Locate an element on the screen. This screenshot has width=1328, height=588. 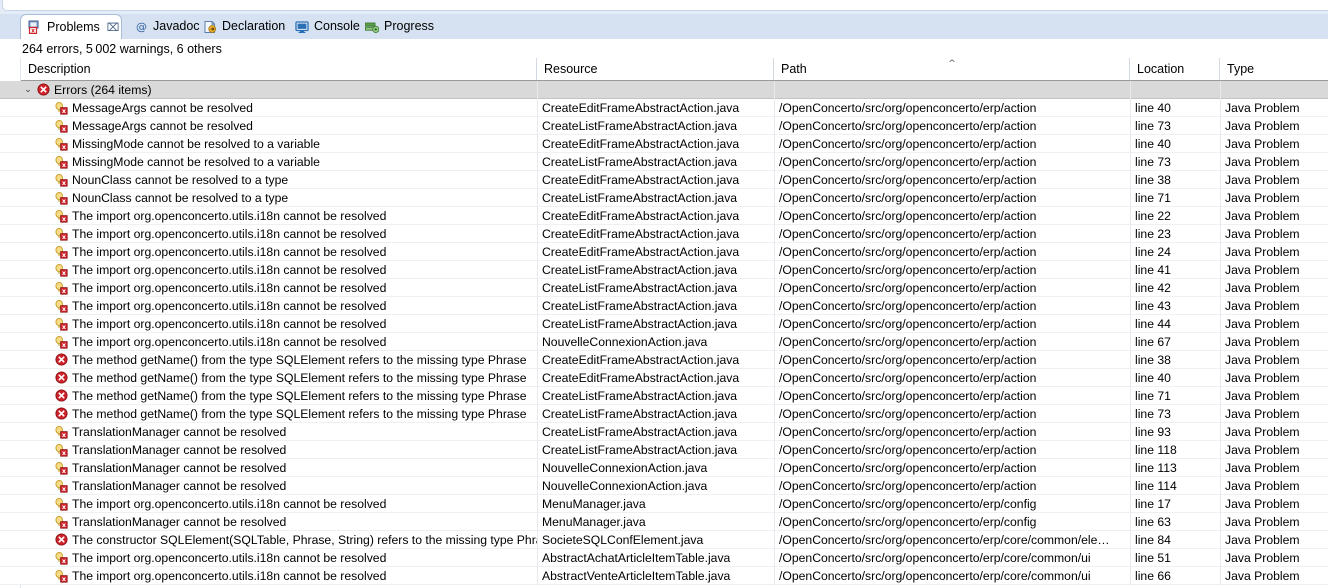
expand-collapse-twisty-icon: ⌄ is located at coordinates (28, 89).